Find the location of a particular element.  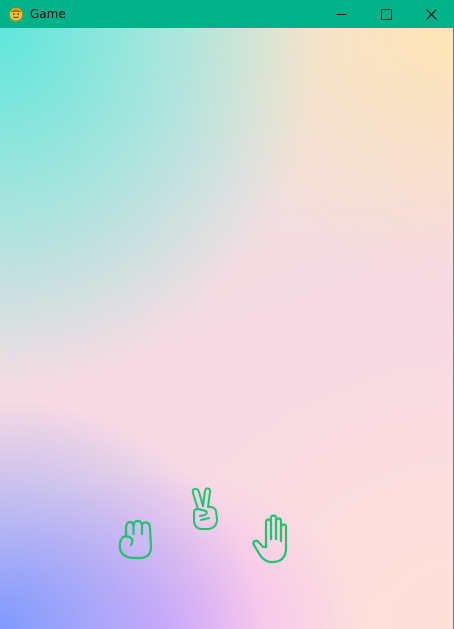

paper-button is located at coordinates (271, 539).